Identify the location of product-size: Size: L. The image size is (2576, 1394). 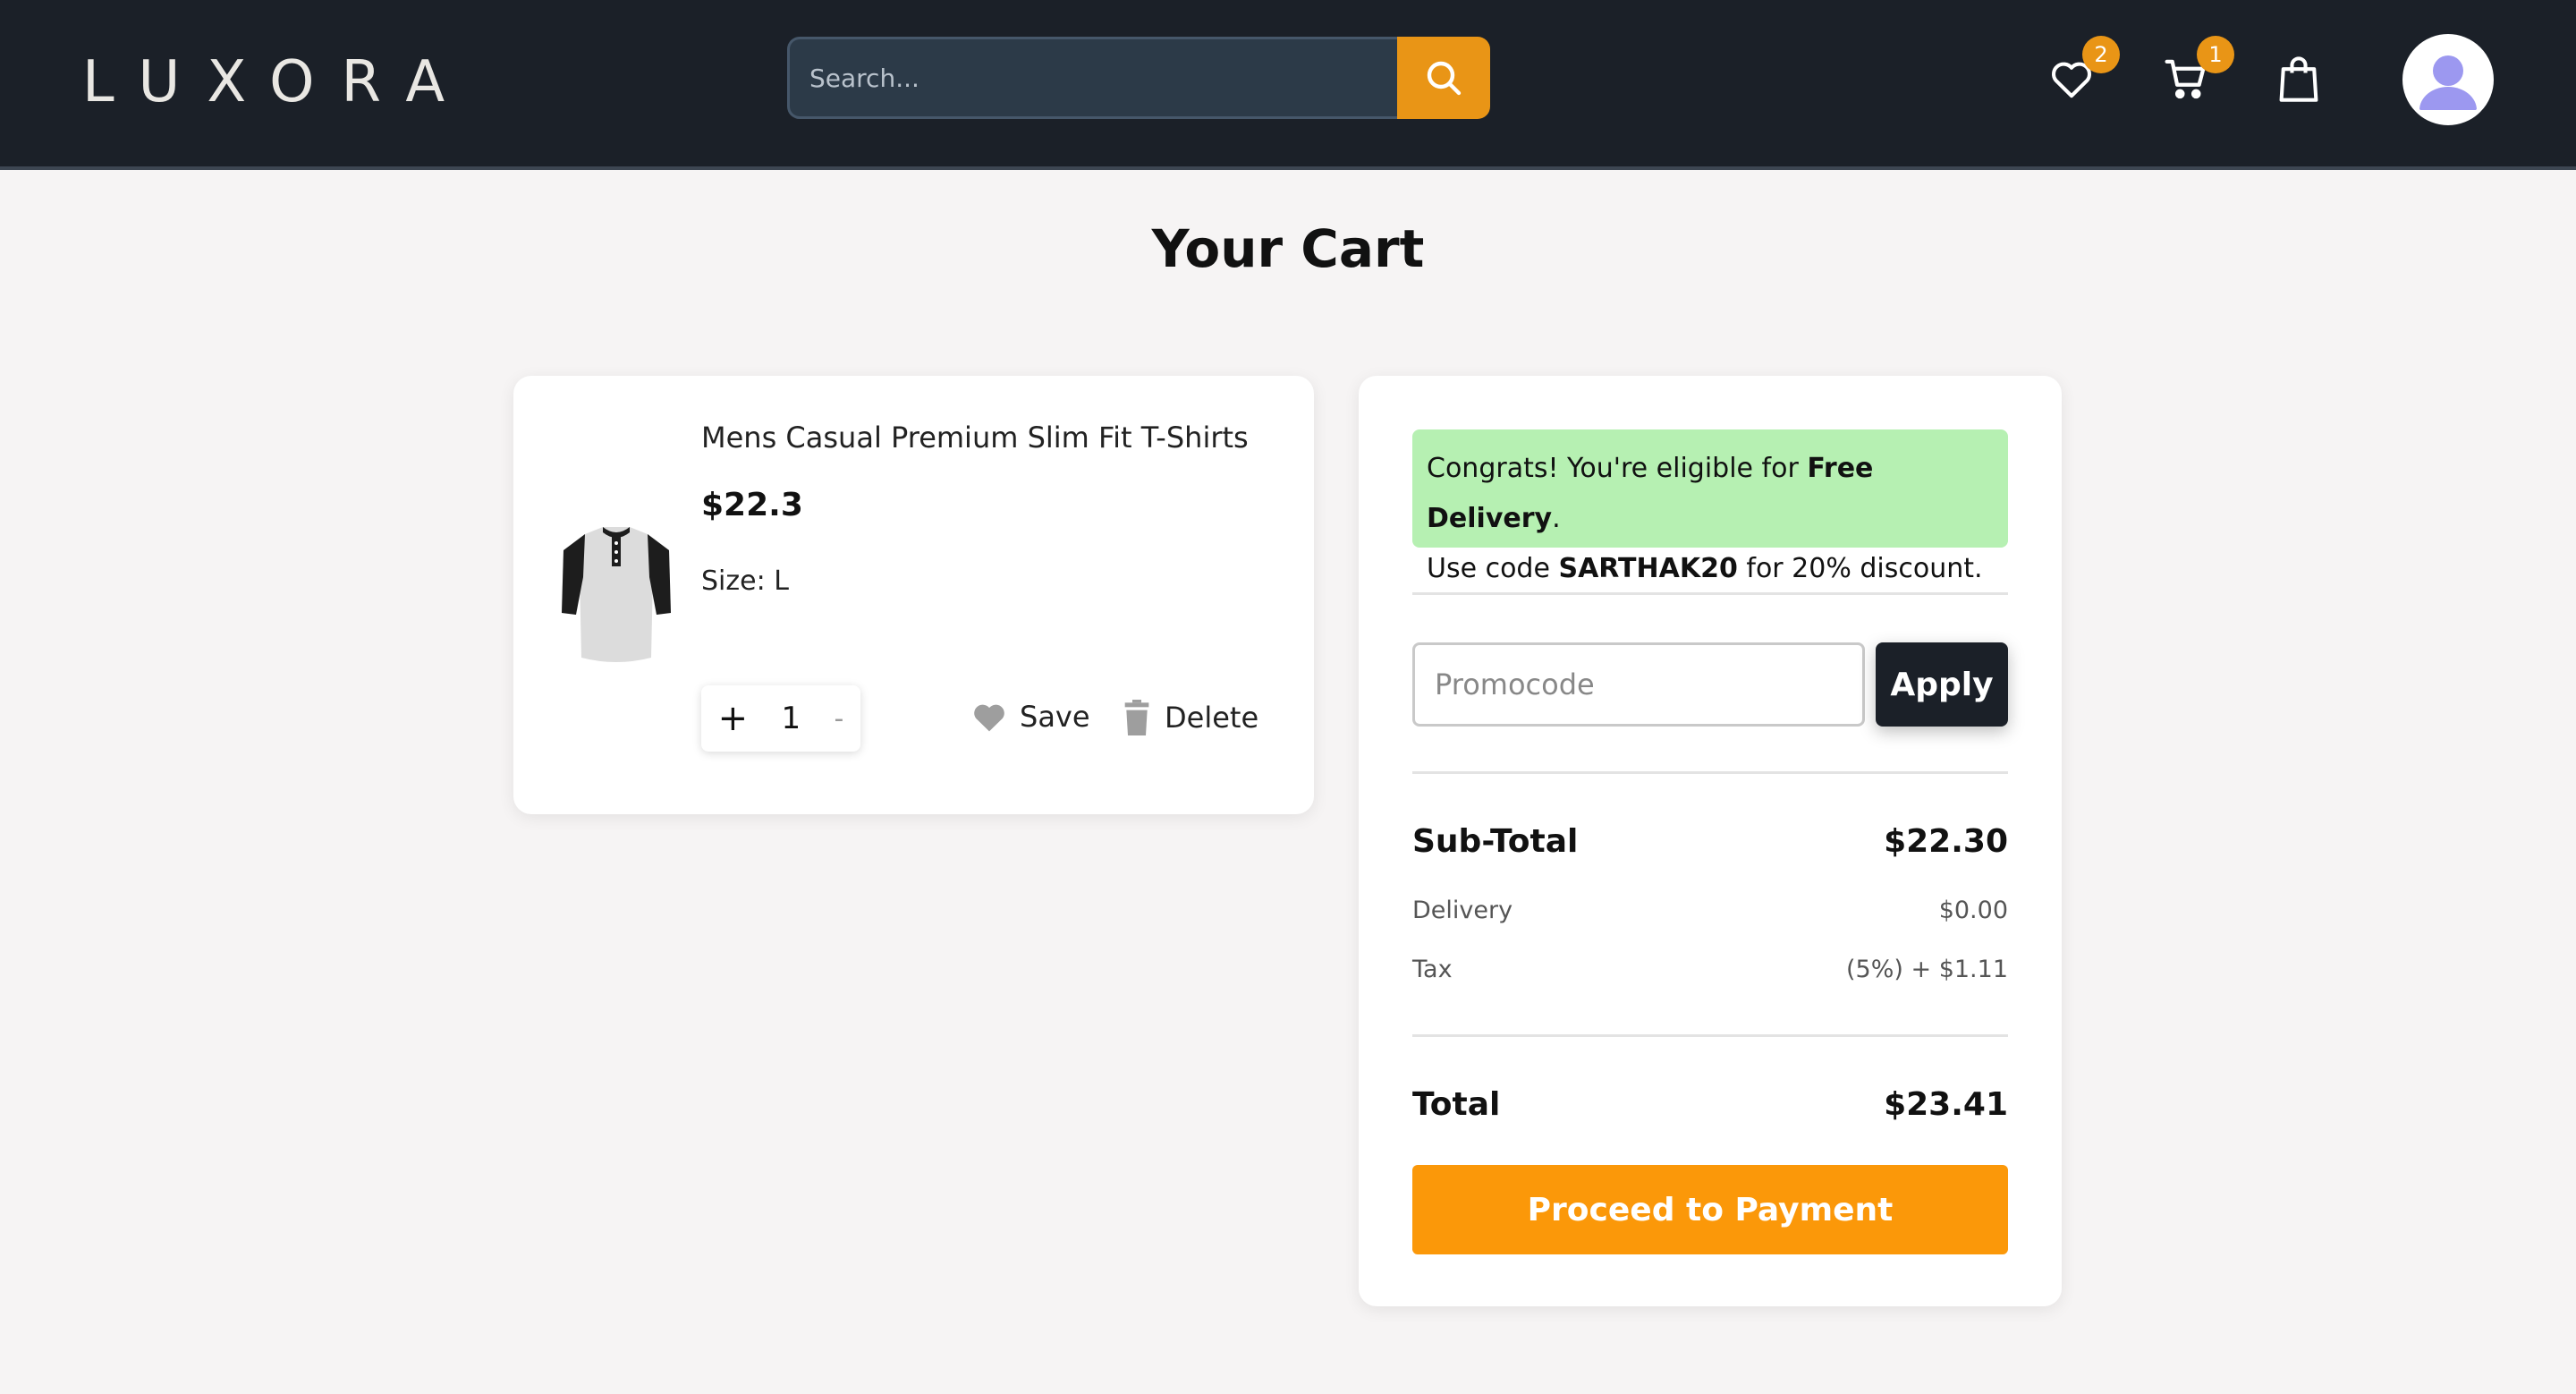
(745, 581).